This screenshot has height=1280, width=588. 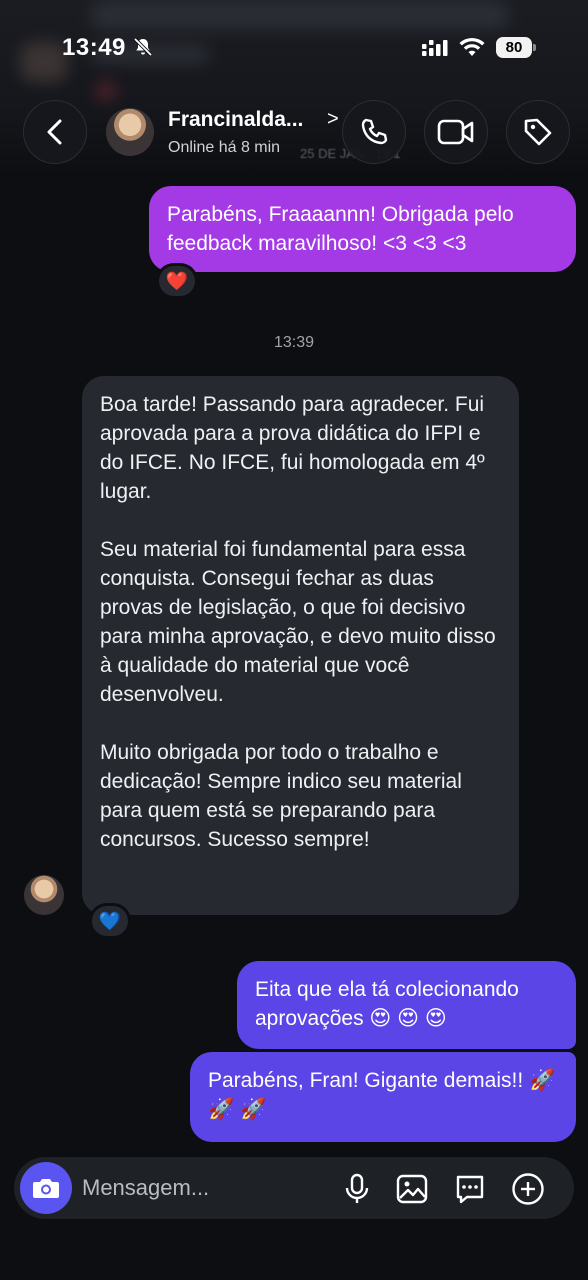 I want to click on tag-button, so click(x=538, y=132).